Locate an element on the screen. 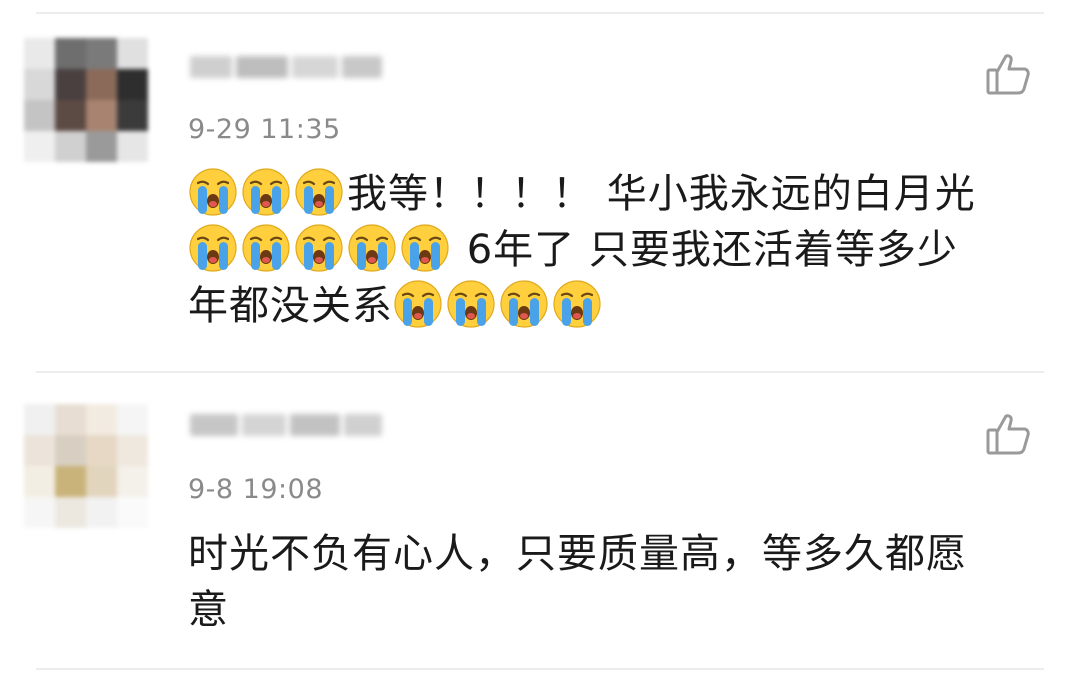 The image size is (1080, 674). comment-timestamp: 9-8 19:08 is located at coordinates (255, 489).